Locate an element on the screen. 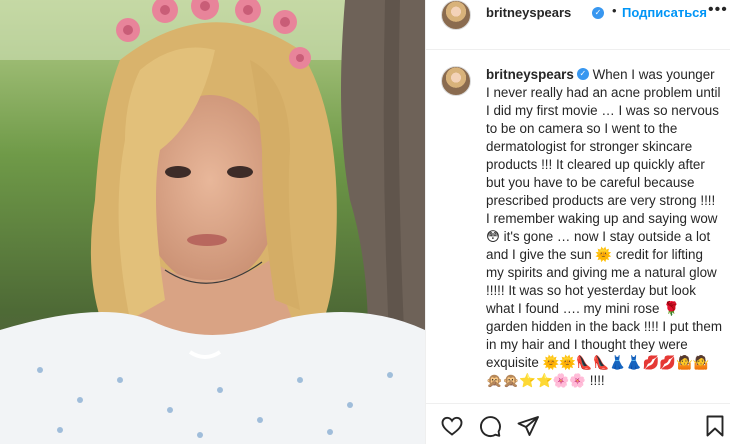  follow-button: Подписаться is located at coordinates (664, 12).